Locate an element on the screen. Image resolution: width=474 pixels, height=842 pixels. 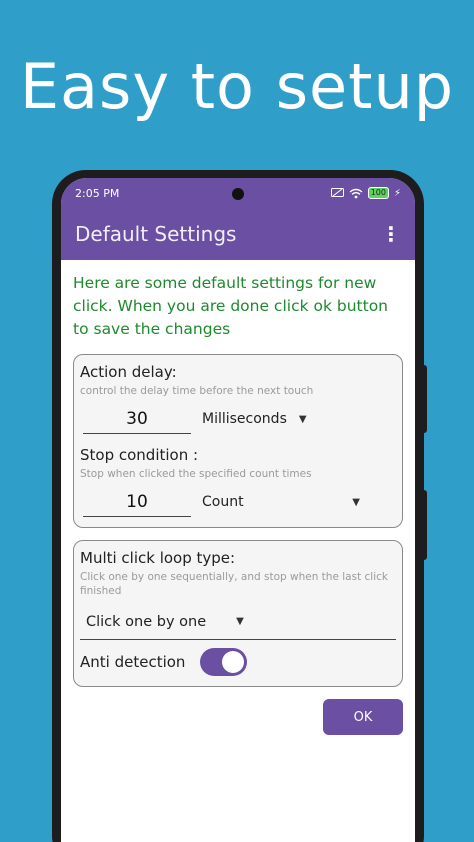
loop-type-select: Click one by one ▼ is located at coordinates (238, 622).